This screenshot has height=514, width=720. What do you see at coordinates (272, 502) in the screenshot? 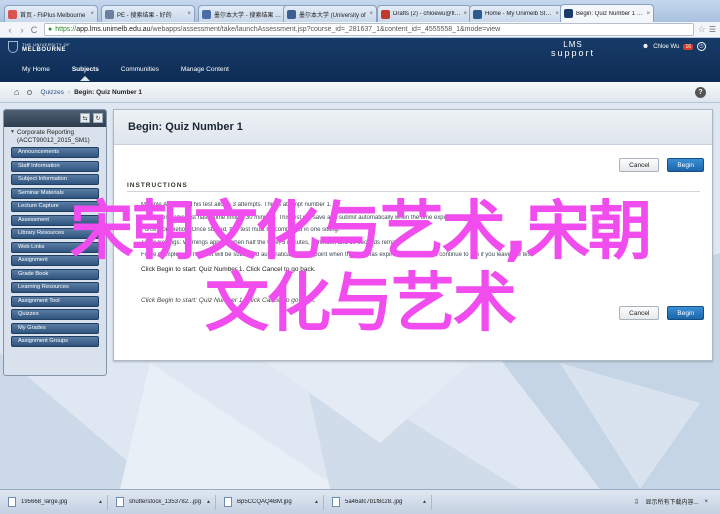
I see `download-item: Bp5CCQAQ4BM.jpg ▲` at bounding box center [272, 502].